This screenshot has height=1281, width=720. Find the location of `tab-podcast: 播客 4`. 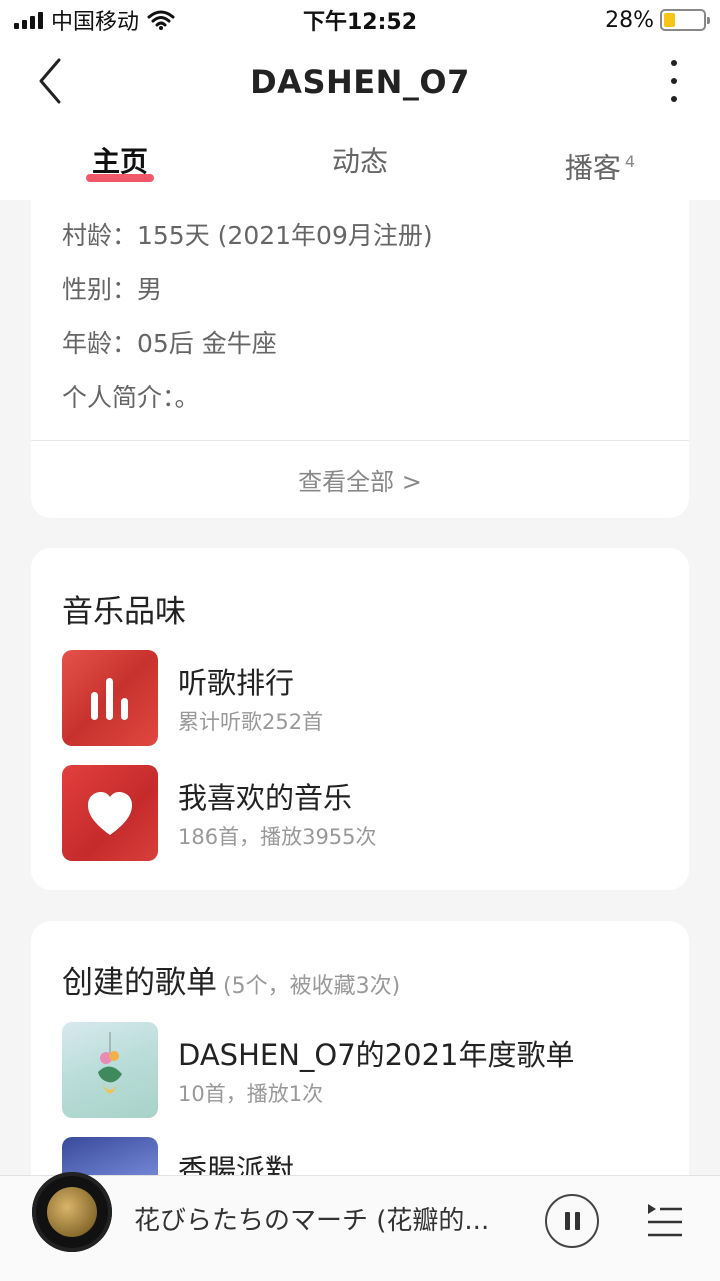

tab-podcast: 播客 4 is located at coordinates (600, 162).